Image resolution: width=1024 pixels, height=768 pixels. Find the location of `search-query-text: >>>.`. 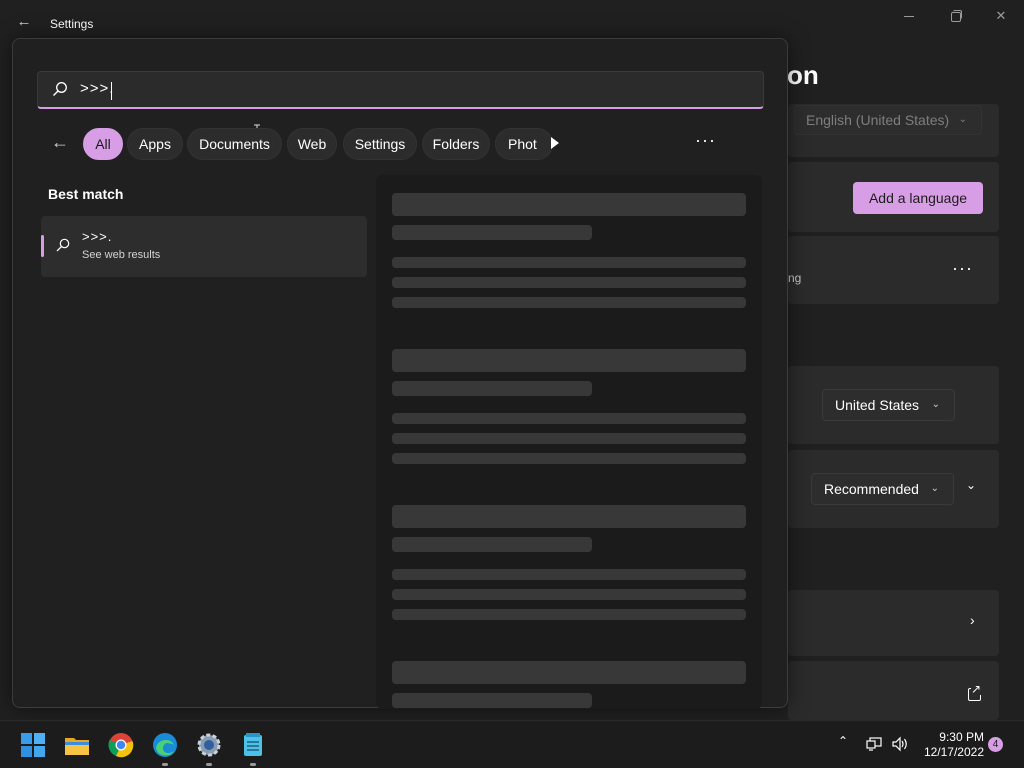

search-query-text: >>>. is located at coordinates (97, 88).